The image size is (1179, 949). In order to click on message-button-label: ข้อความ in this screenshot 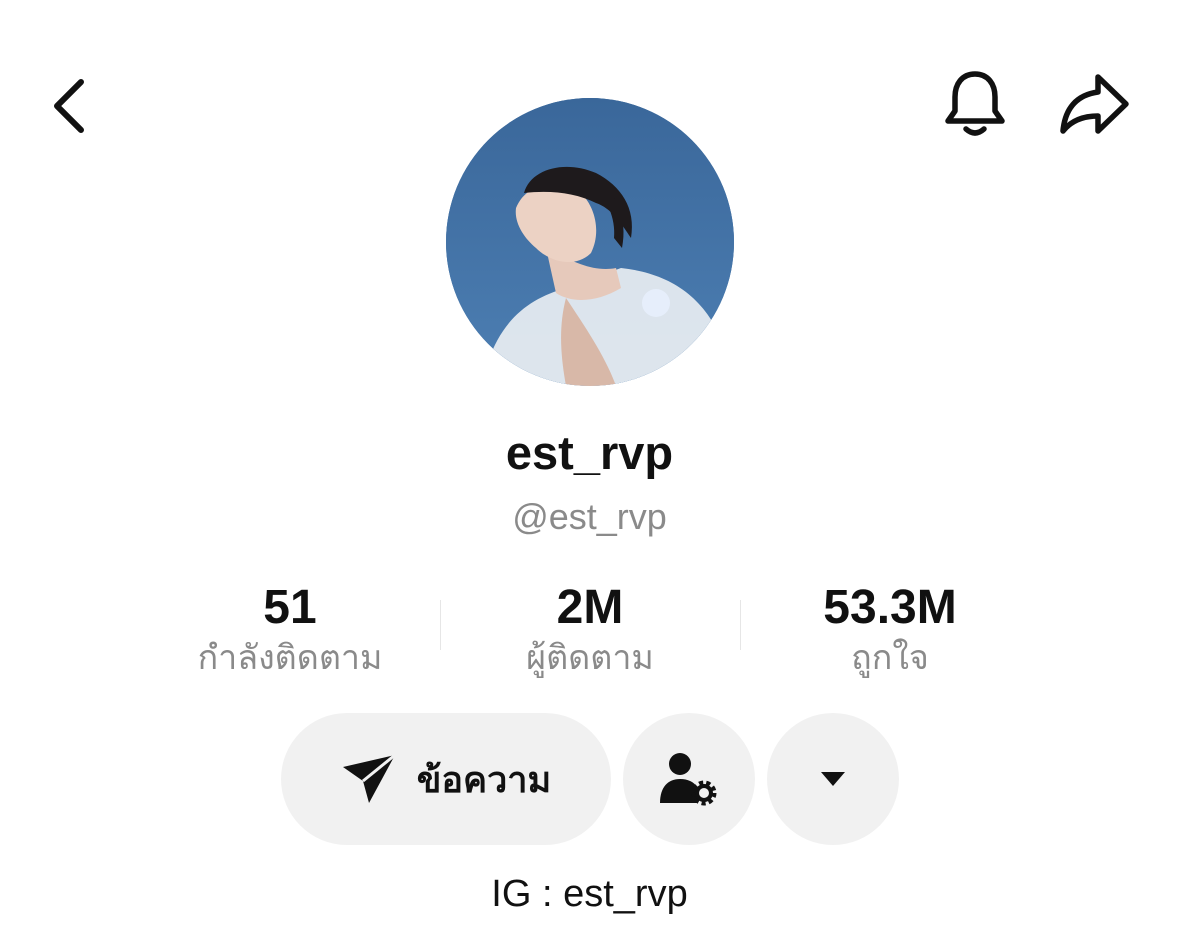, I will do `click(484, 779)`.